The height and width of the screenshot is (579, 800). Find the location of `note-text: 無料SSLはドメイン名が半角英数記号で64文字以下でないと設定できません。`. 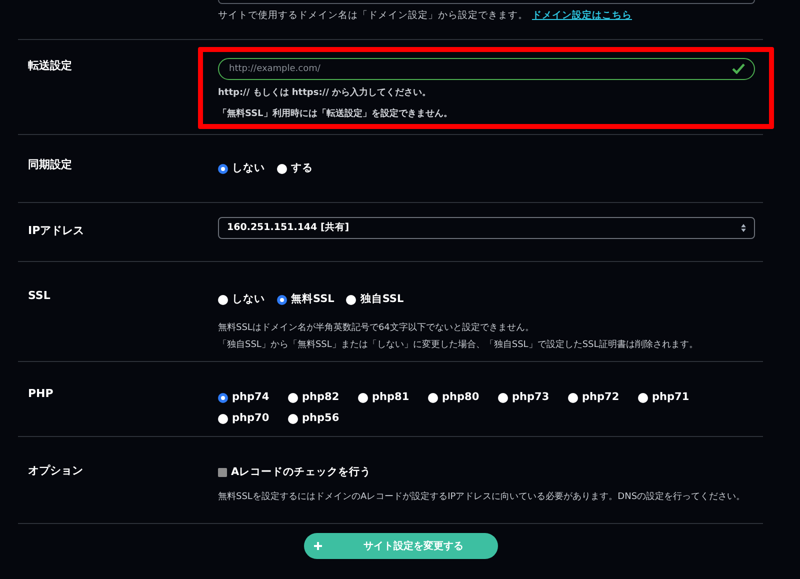

note-text: 無料SSLはドメイン名が半角英数記号で64文字以下でないと設定できません。 is located at coordinates (376, 328).